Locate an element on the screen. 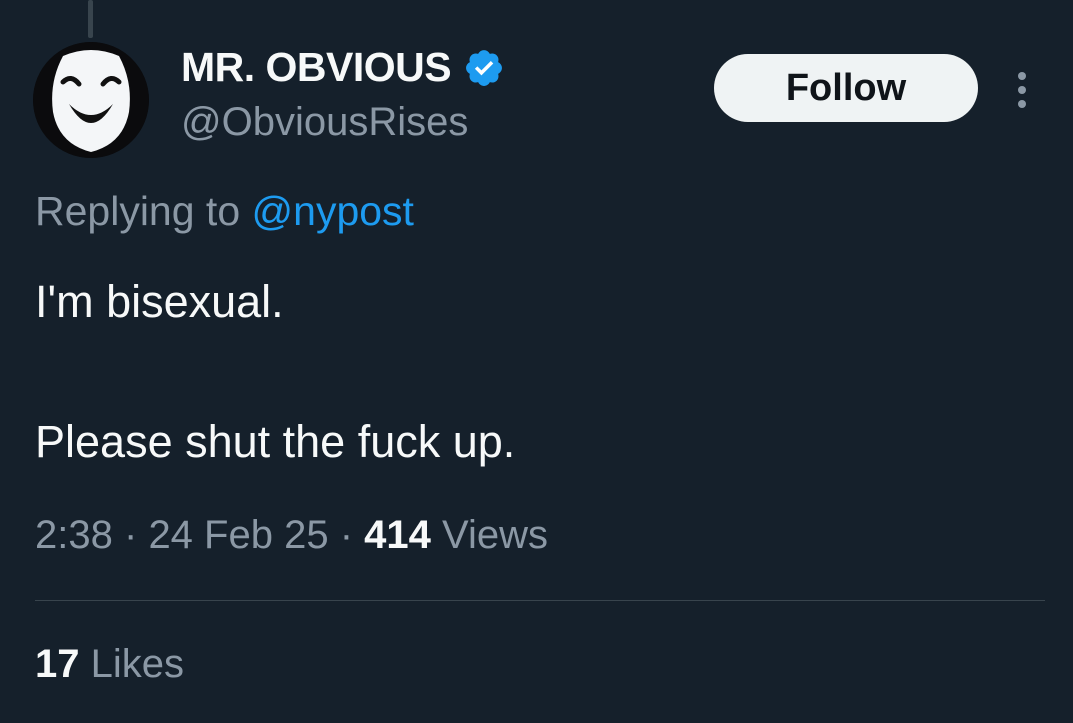  tweet-paragraph: I'm bisexual. is located at coordinates (159, 301).